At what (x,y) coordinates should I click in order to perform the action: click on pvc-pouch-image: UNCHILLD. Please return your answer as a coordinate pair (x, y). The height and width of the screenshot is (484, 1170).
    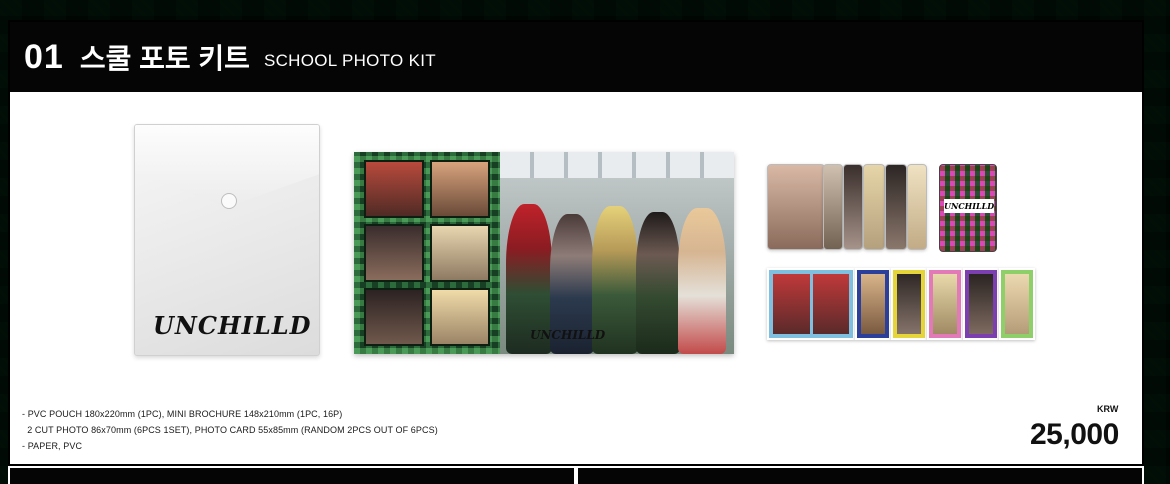
    Looking at the image, I should click on (227, 240).